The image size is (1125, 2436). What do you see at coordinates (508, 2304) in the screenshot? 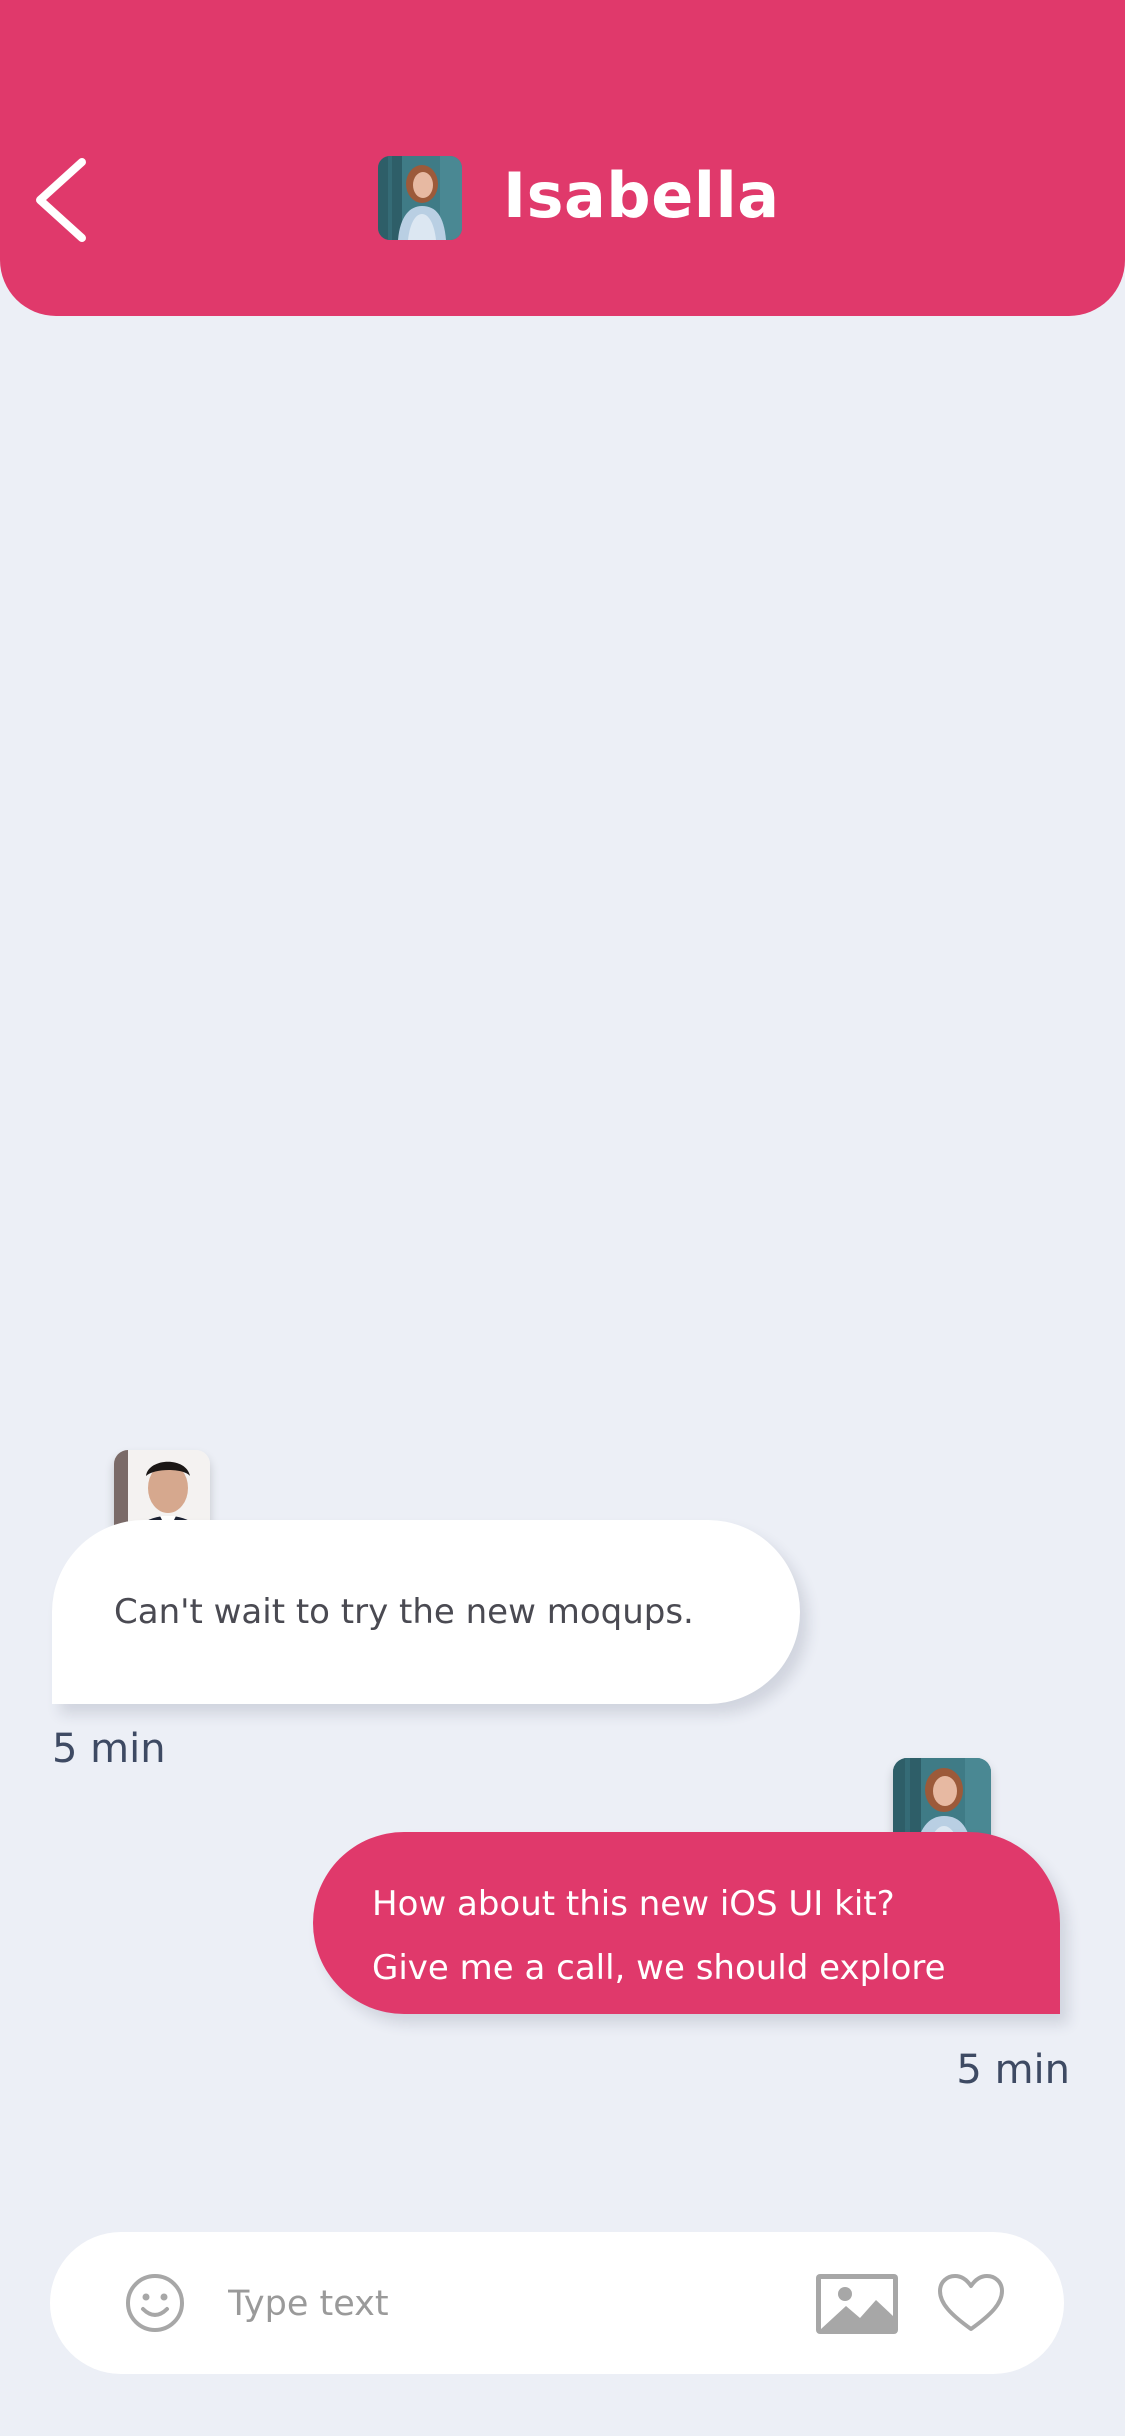
I see `message-input` at bounding box center [508, 2304].